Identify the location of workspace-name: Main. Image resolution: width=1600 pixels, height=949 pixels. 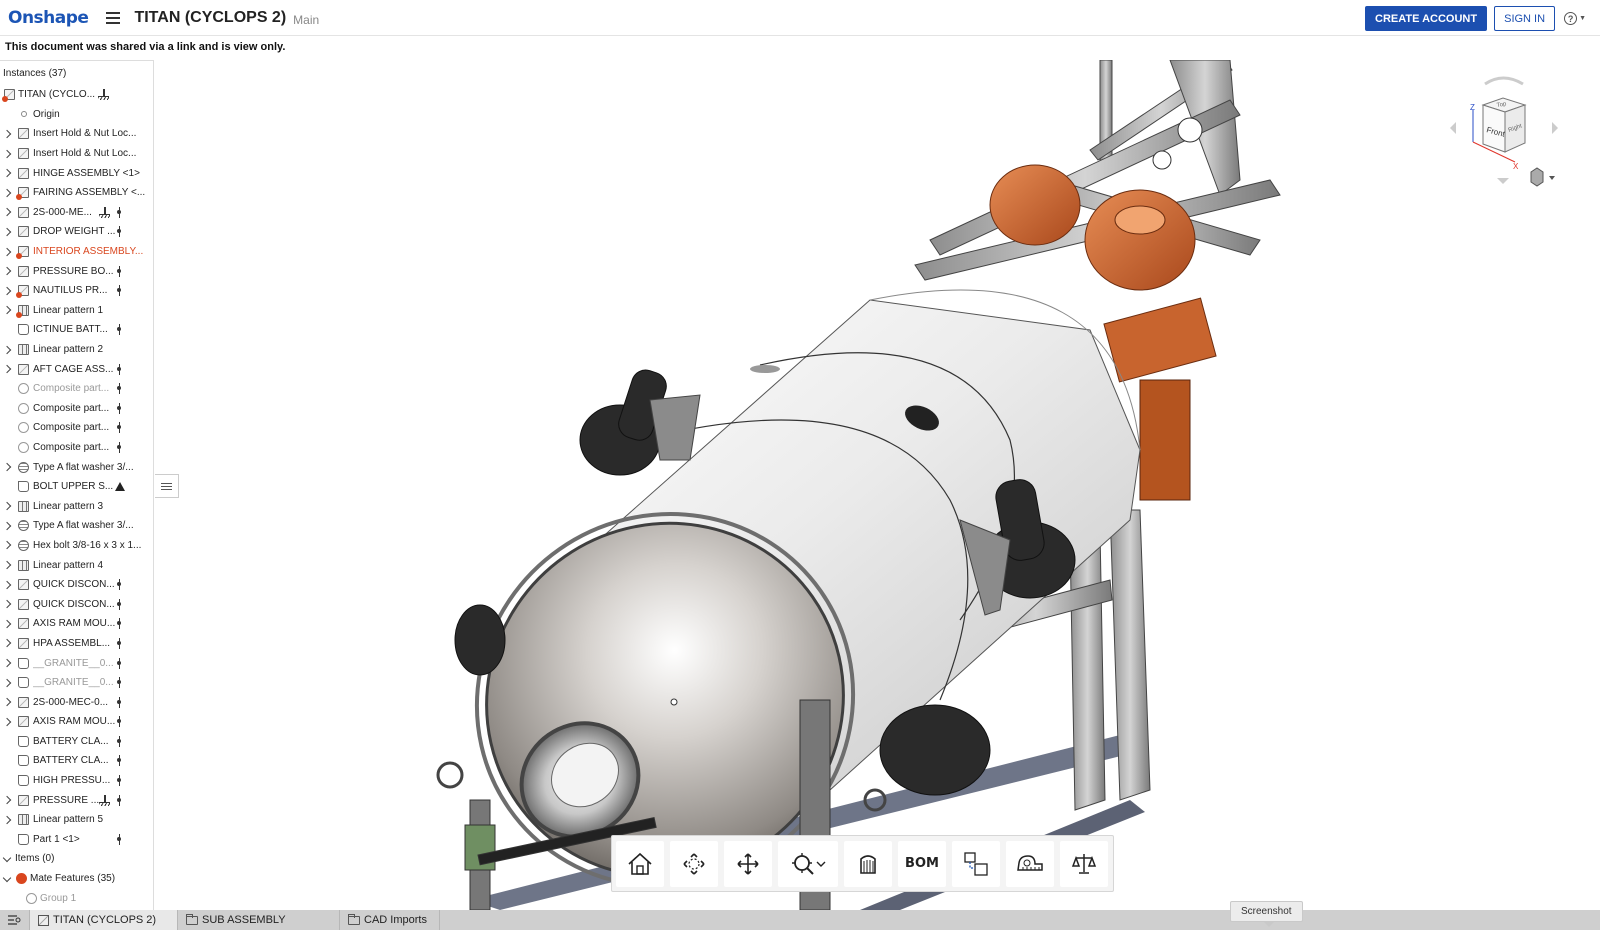
(306, 20).